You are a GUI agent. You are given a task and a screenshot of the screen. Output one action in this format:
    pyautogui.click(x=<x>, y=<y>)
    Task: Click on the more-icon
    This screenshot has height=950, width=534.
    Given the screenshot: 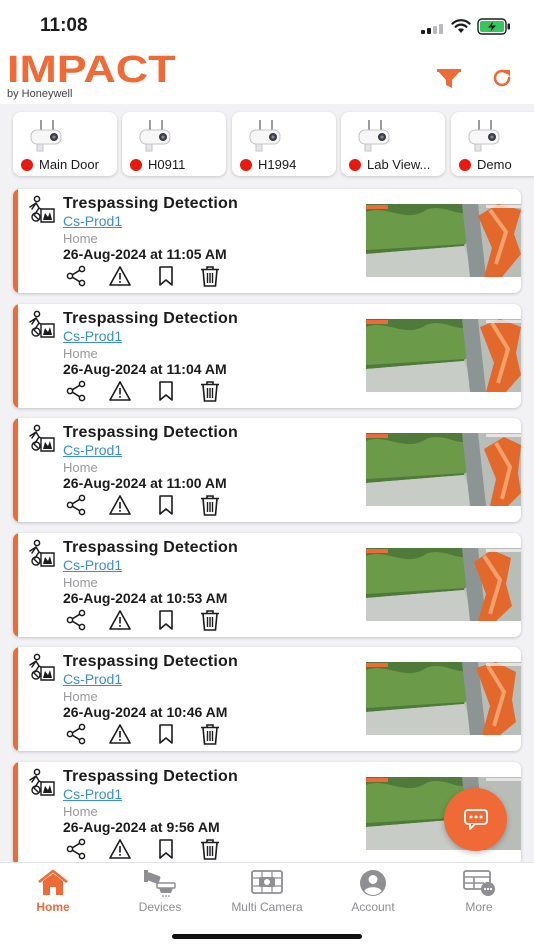 What is the action you would take?
    pyautogui.click(x=479, y=883)
    